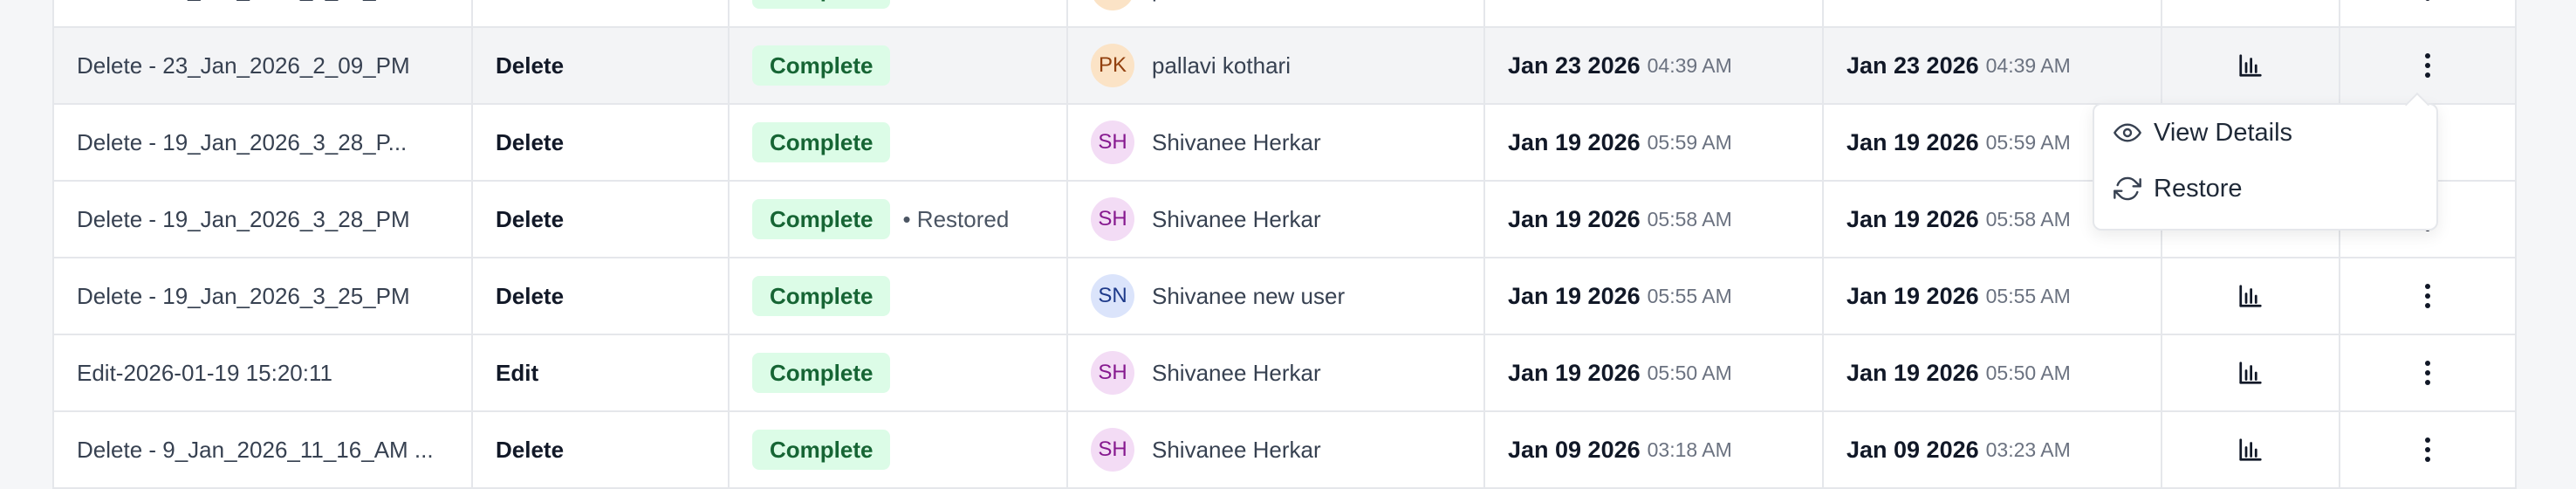 The image size is (2576, 489). I want to click on updated-time: 05:55 AM, so click(2028, 295).